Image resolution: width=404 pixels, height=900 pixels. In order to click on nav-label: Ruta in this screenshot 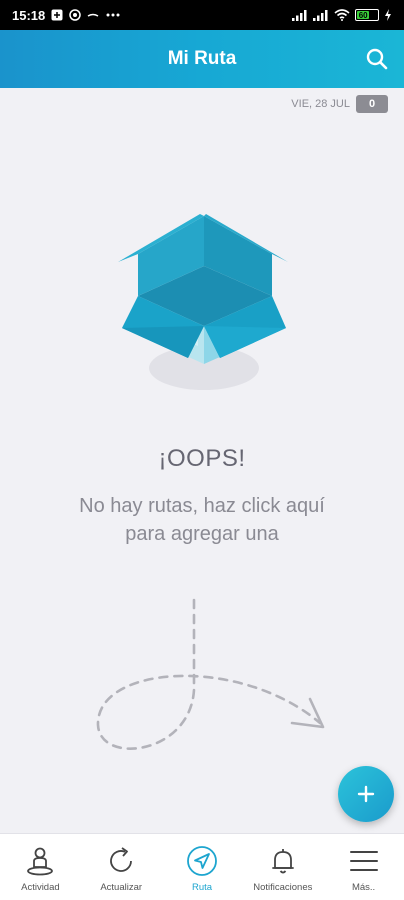, I will do `click(202, 887)`.